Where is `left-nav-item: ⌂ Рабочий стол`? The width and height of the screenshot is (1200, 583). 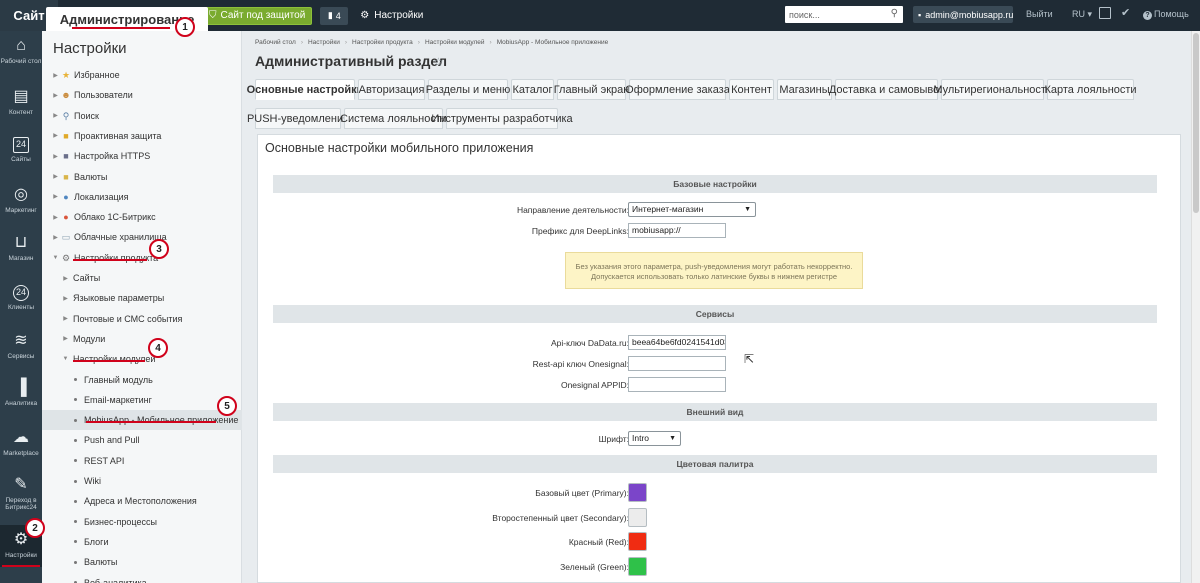 left-nav-item: ⌂ Рабочий стол is located at coordinates (21, 51).